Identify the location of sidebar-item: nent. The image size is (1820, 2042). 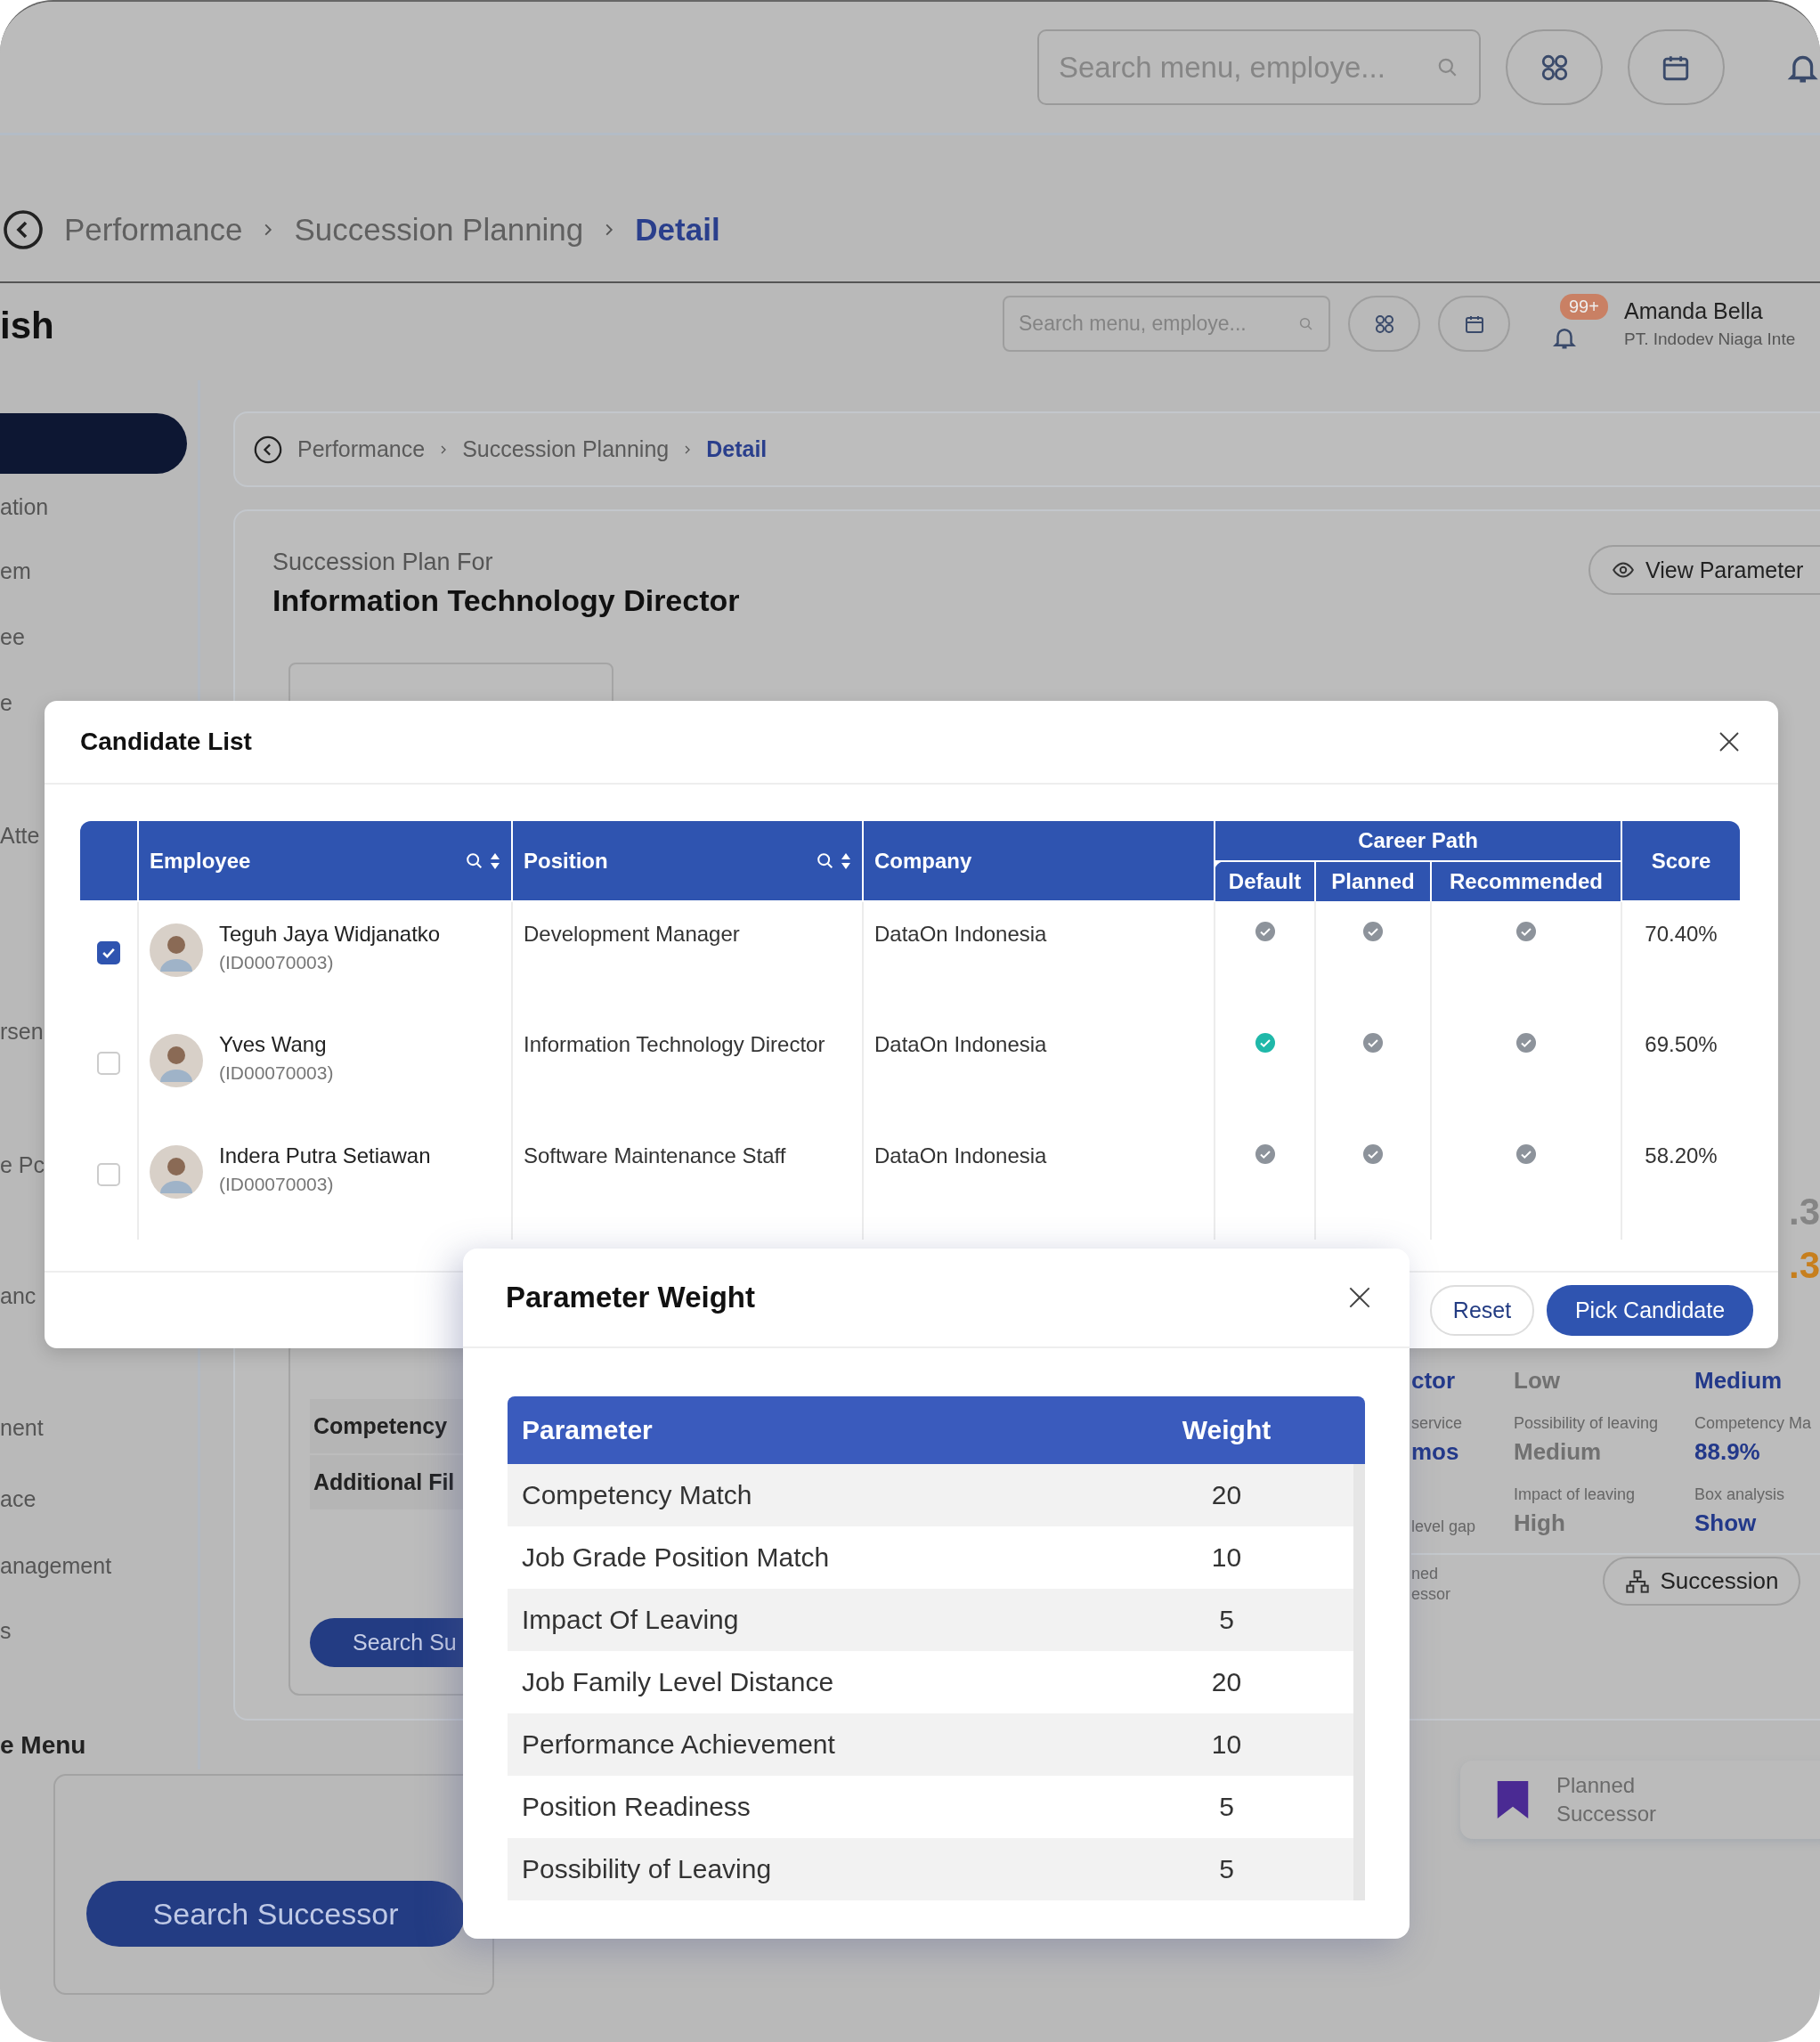
(22, 1428).